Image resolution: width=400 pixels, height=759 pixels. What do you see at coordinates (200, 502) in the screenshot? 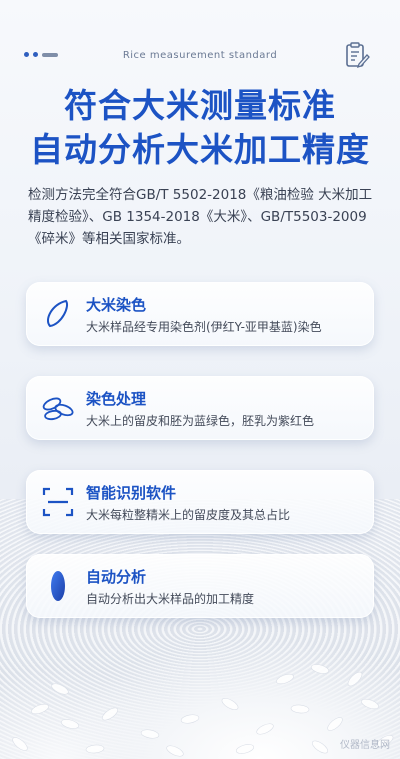
I see `feature-card-smart-software: 智能识别软件 大米每粒整精米上的留皮度及其总占比` at bounding box center [200, 502].